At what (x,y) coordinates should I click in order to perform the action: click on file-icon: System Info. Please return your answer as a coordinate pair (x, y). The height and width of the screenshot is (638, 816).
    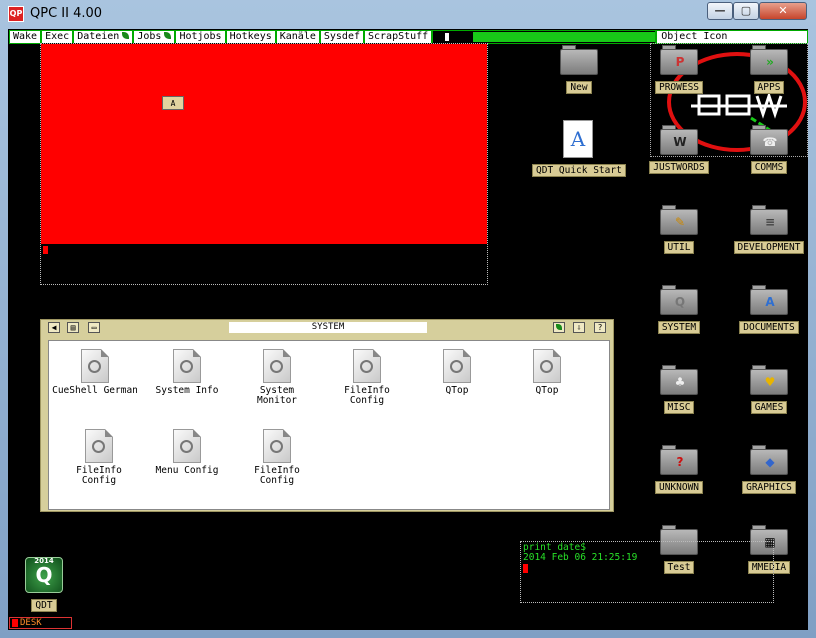
    Looking at the image, I should click on (187, 372).